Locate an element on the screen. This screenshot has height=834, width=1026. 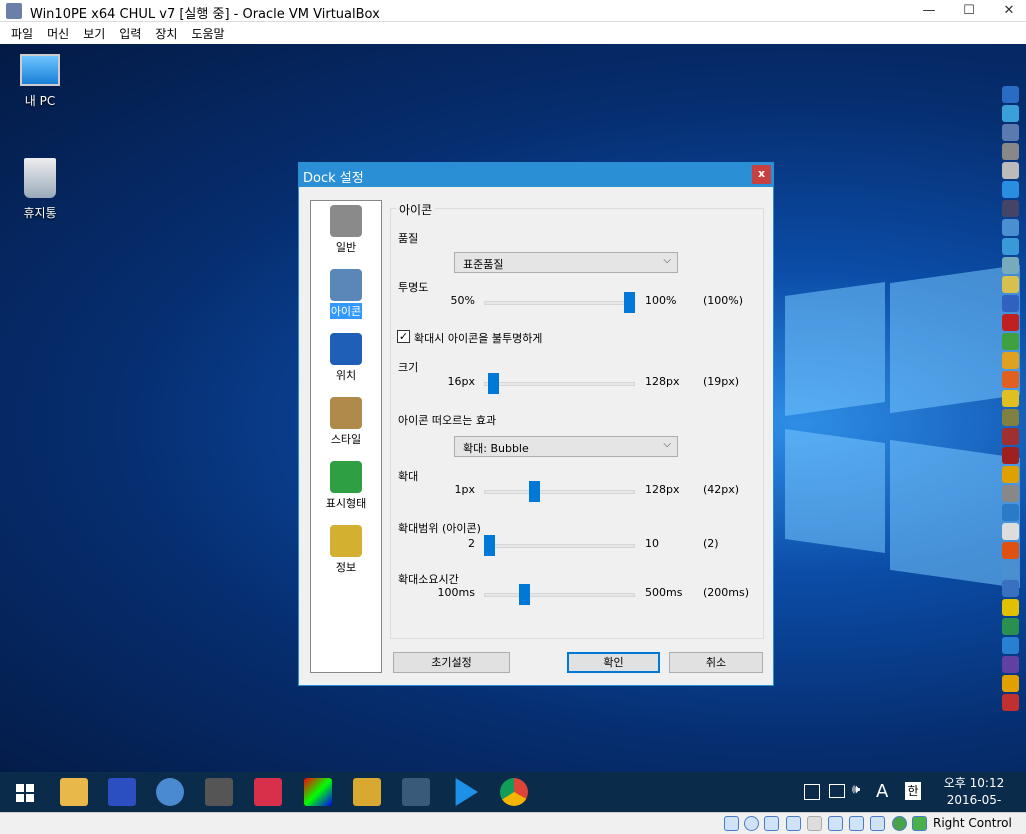
menu-devices: 장치 is located at coordinates (166, 33).